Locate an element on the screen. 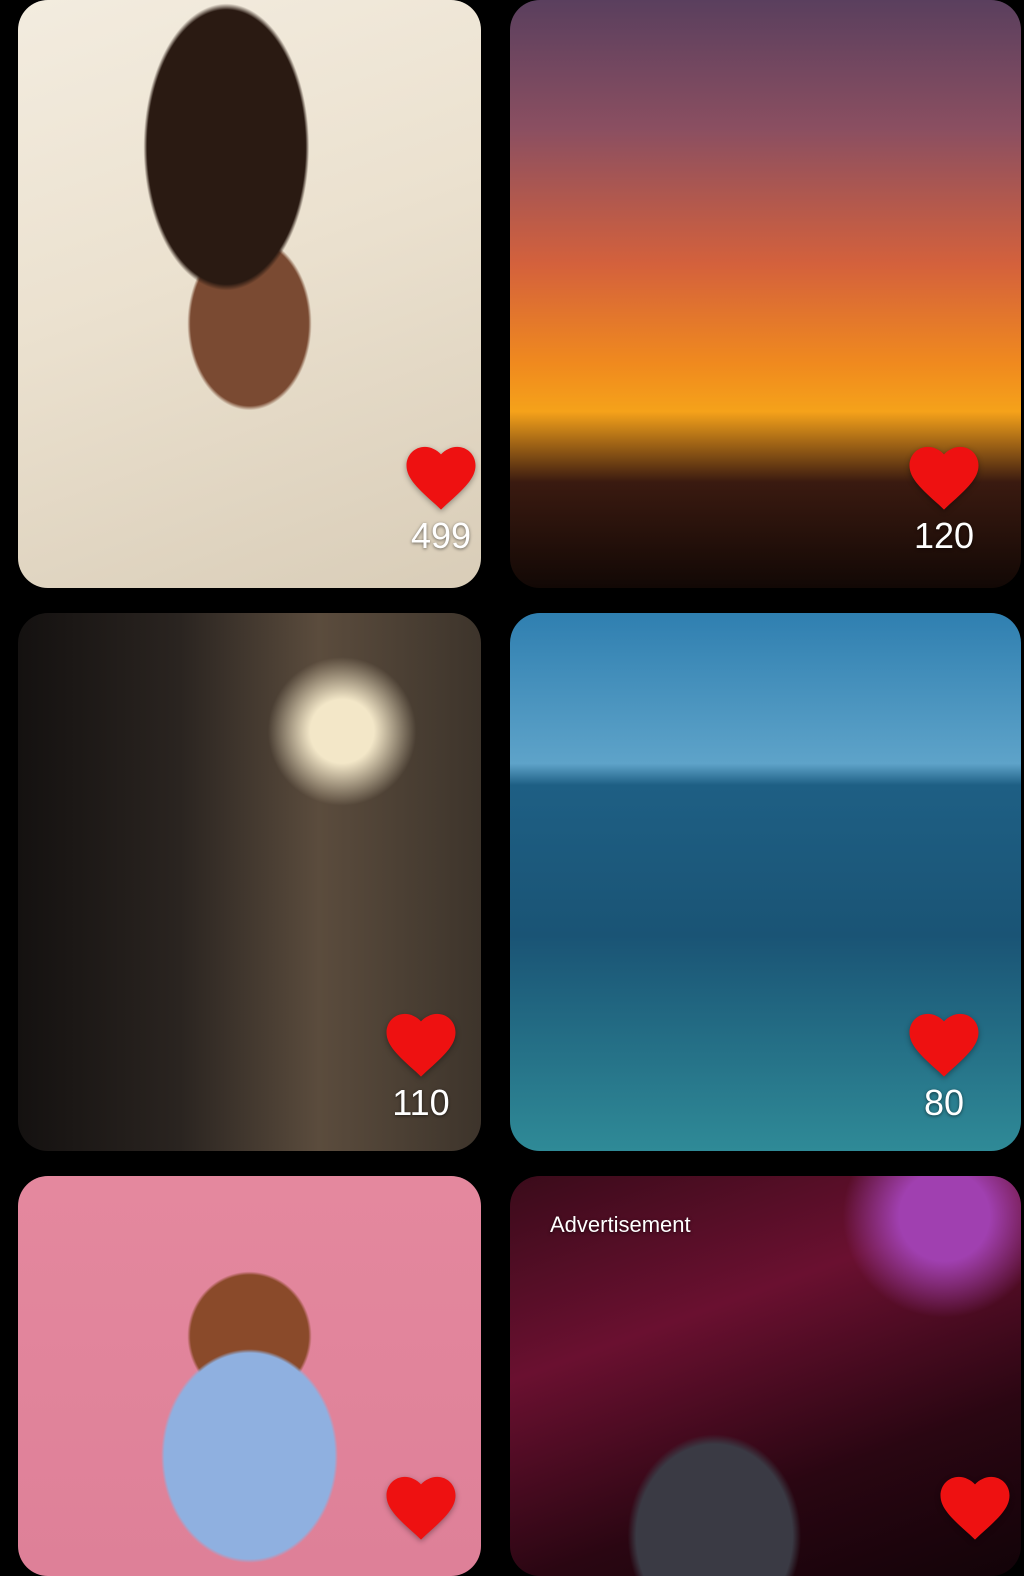 This screenshot has width=1024, height=1576. like-widget: 110 is located at coordinates (421, 1068).